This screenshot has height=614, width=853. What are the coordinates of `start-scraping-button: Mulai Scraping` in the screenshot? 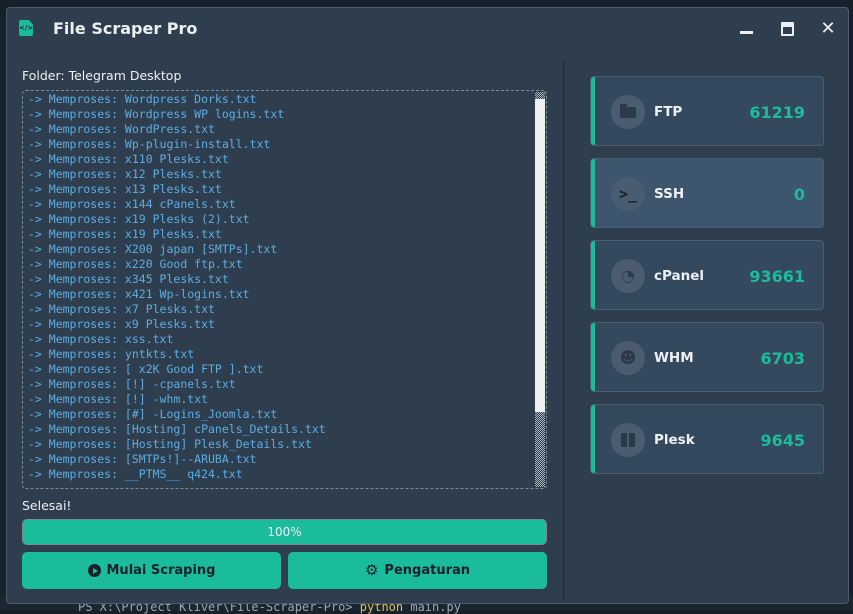 It's located at (151, 570).